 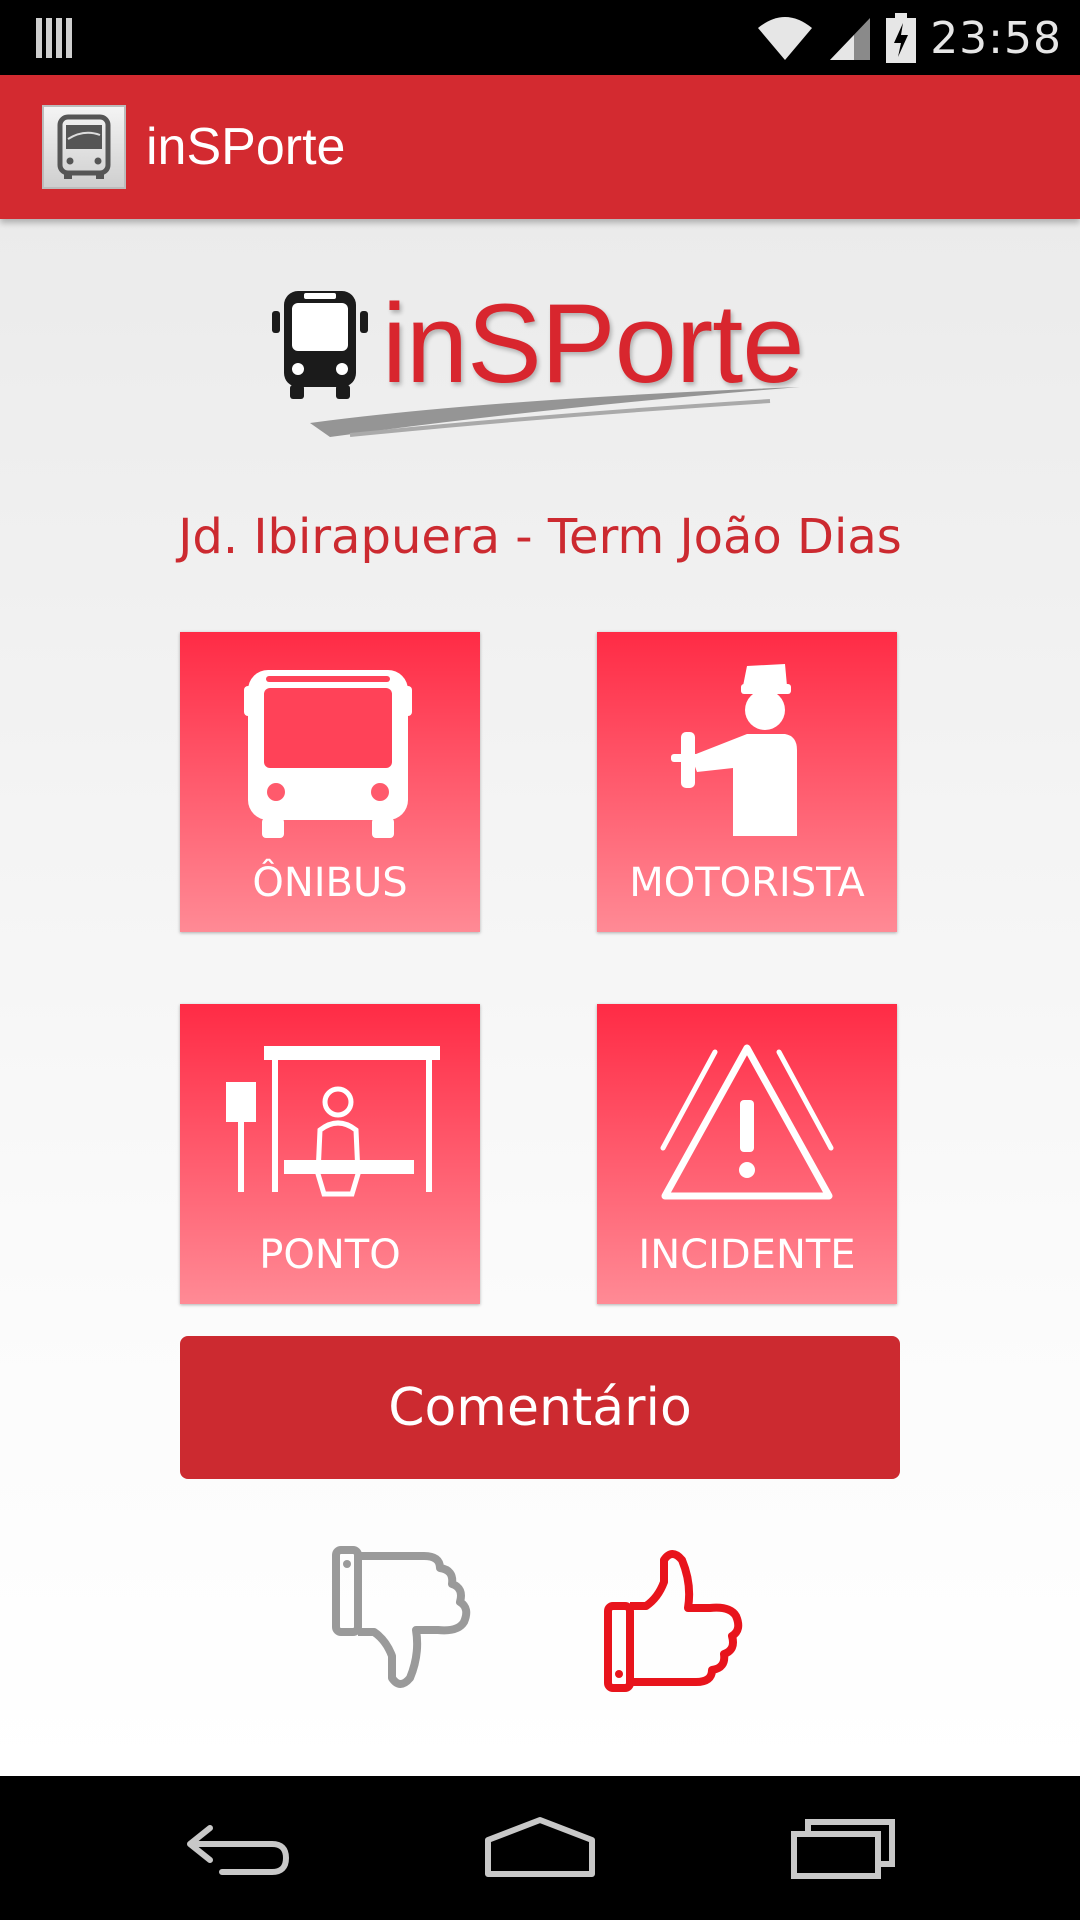 I want to click on tile-label: ÔNIBUS, so click(x=330, y=883).